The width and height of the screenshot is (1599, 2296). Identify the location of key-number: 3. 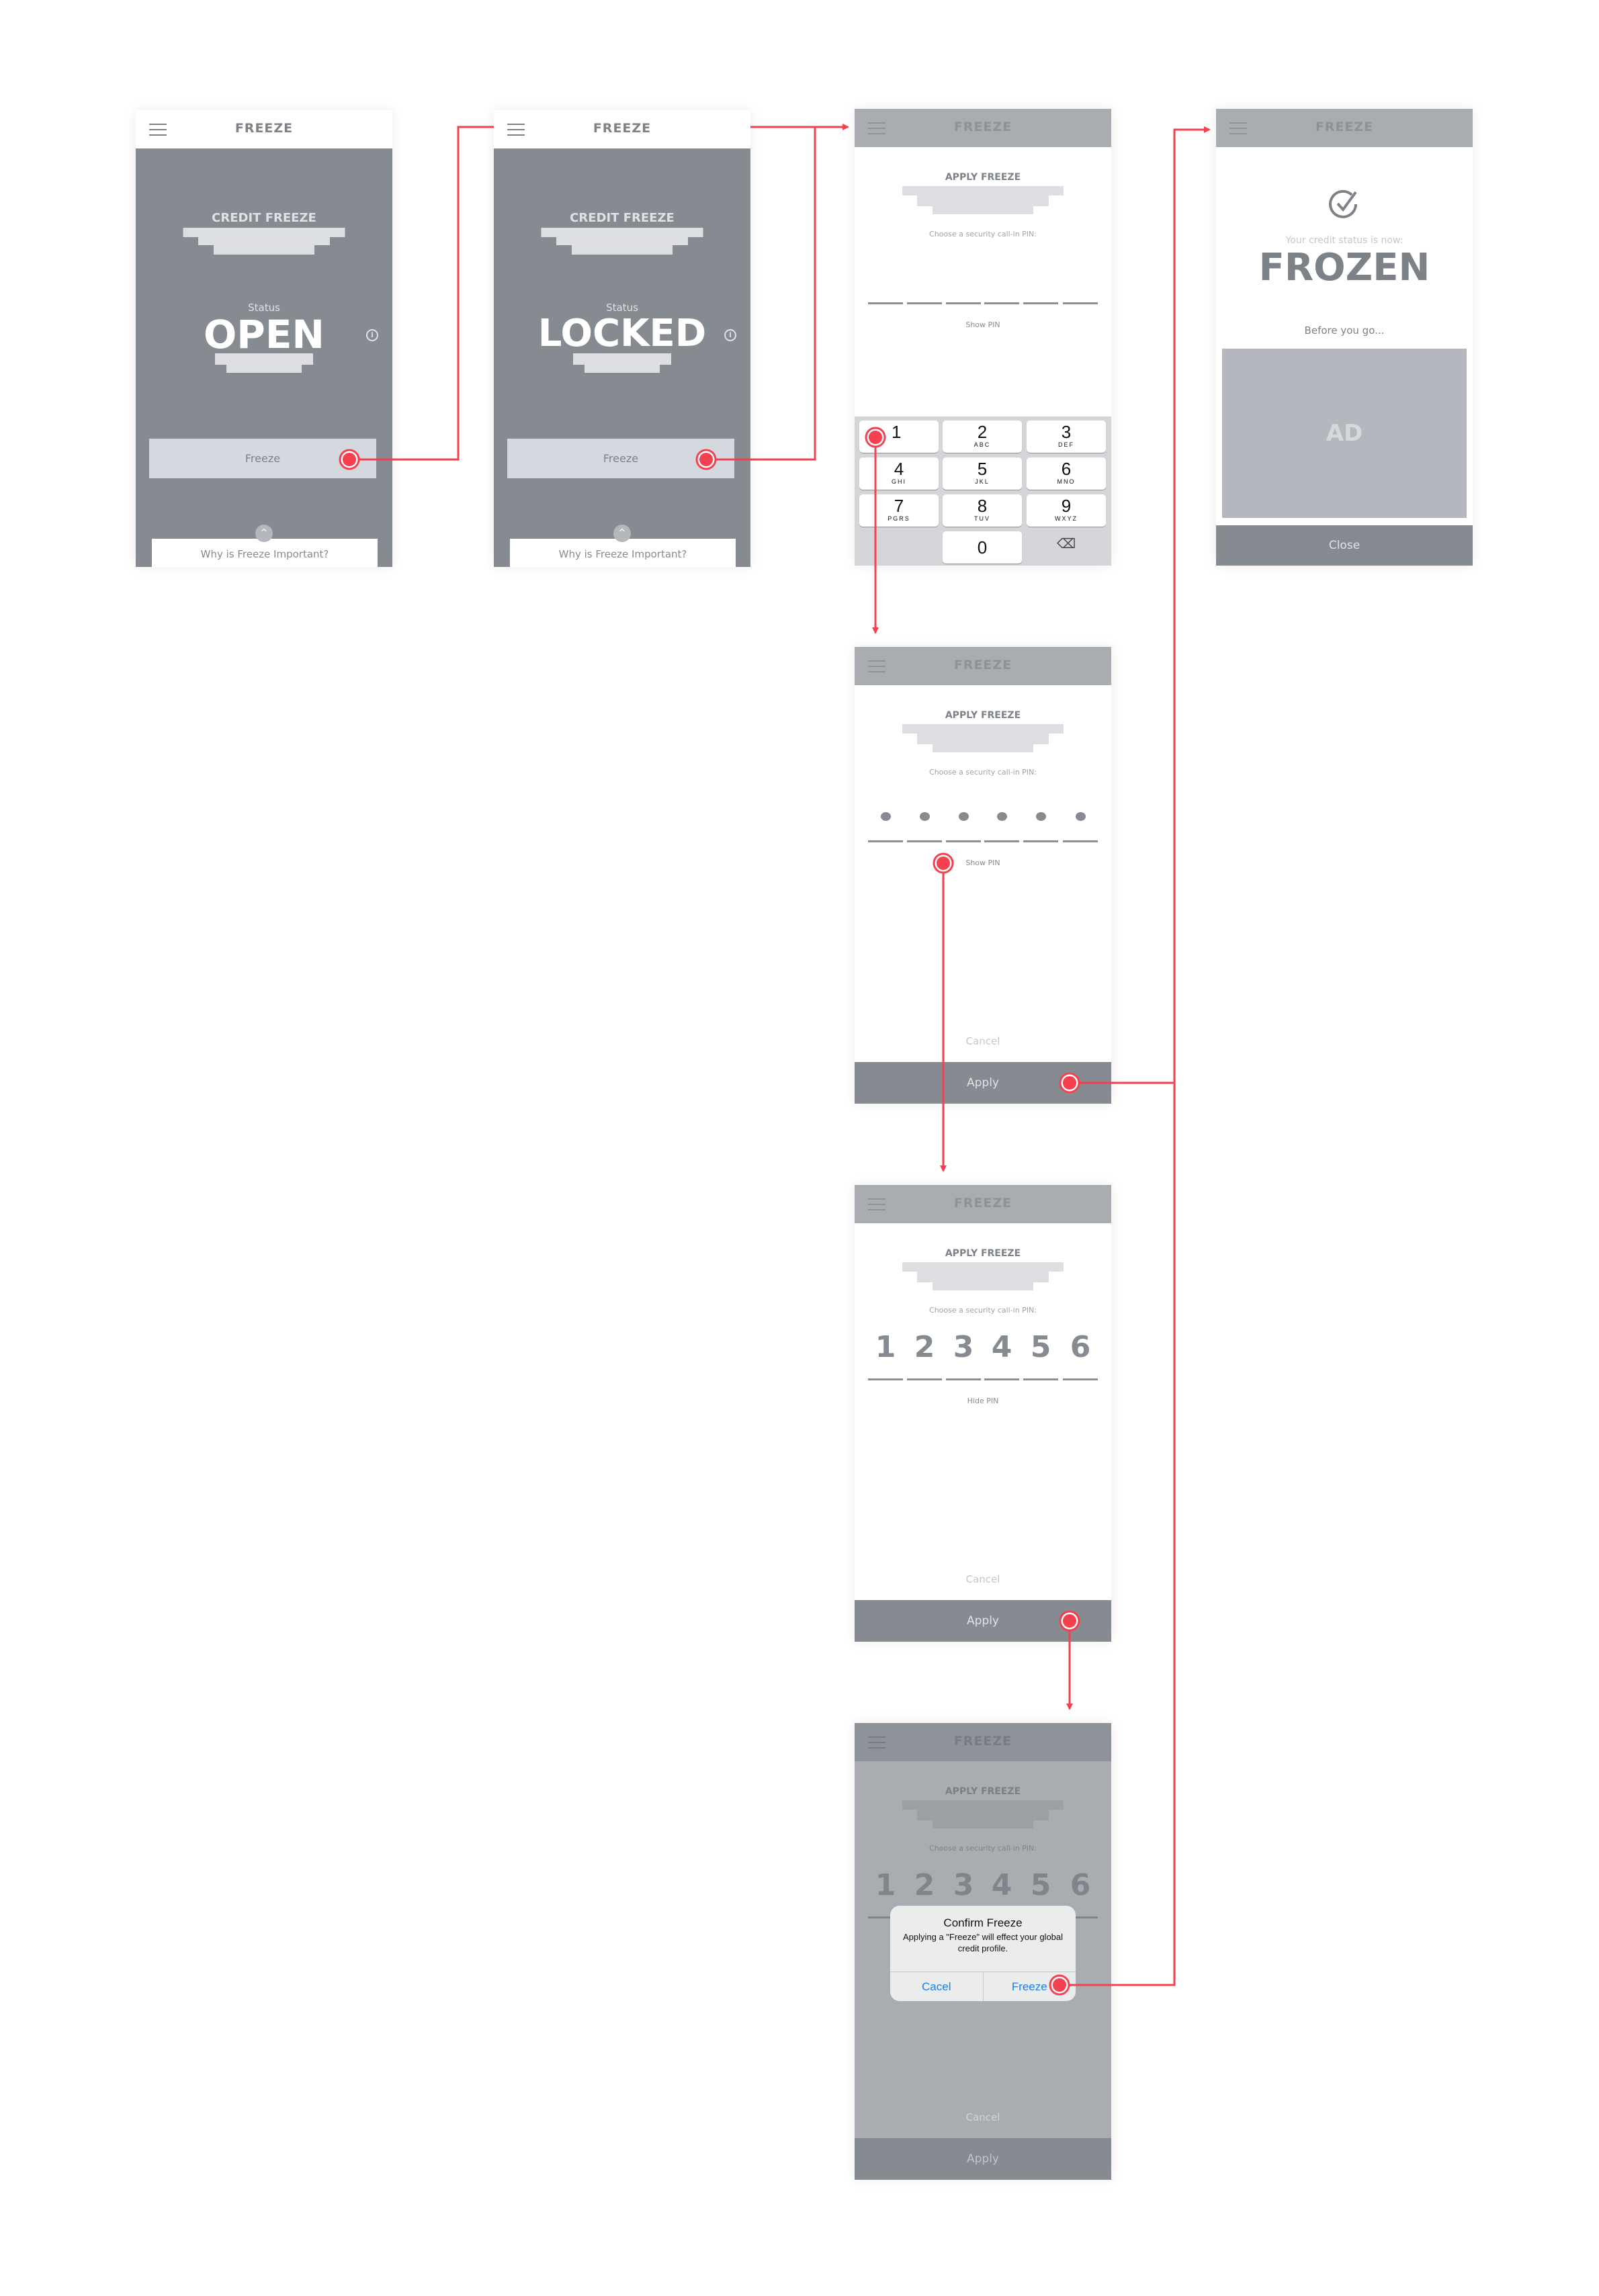
(1066, 432).